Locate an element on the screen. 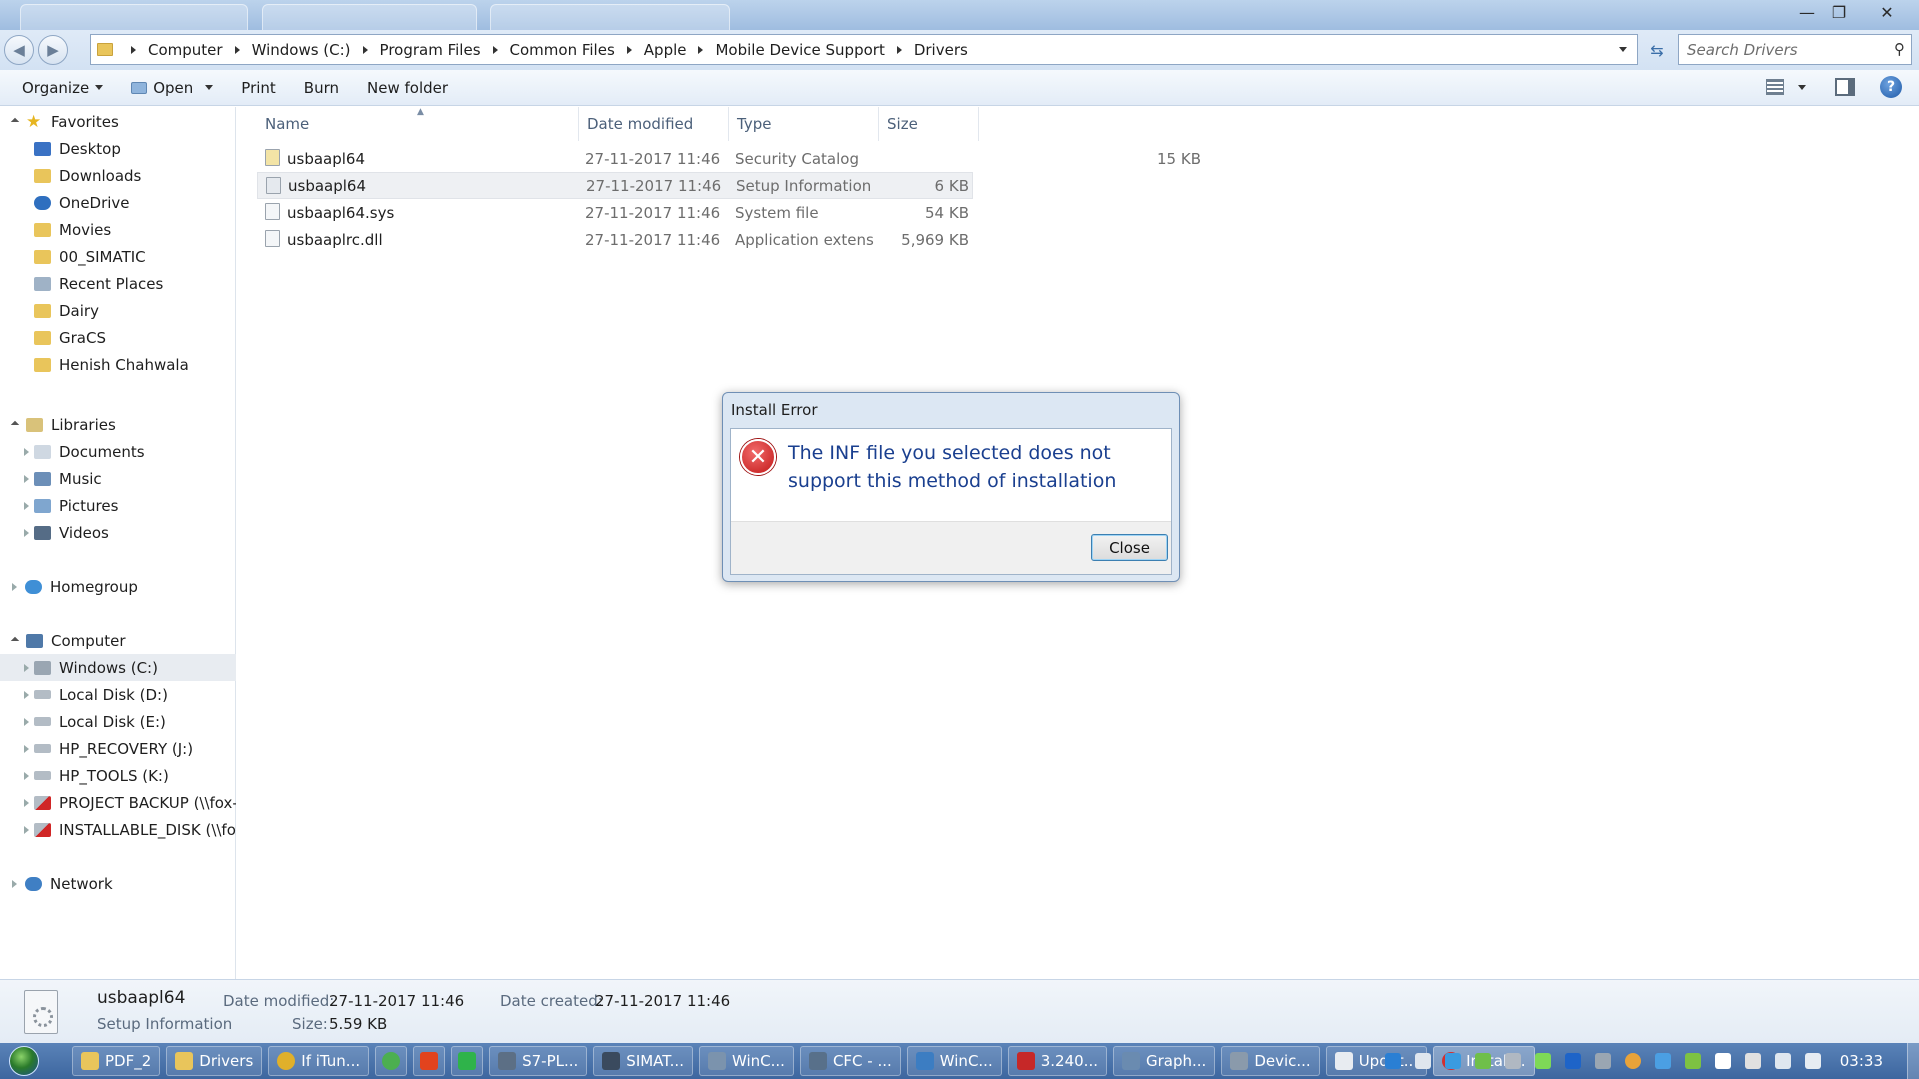 This screenshot has height=1079, width=1919. open-button: Open is located at coordinates (172, 87).